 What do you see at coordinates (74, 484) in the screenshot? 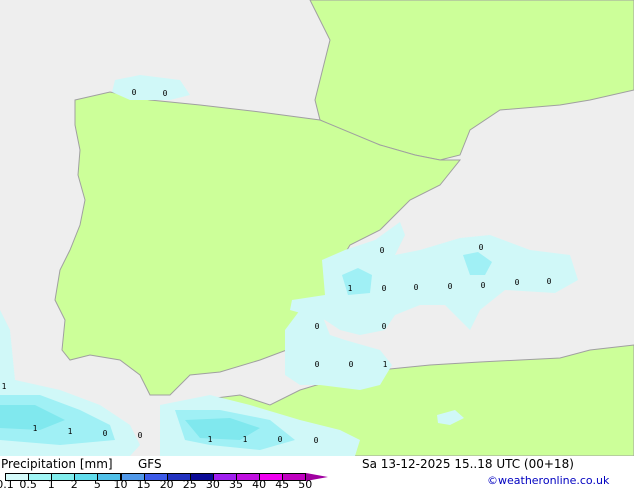
I see `scale-tick: 2` at bounding box center [74, 484].